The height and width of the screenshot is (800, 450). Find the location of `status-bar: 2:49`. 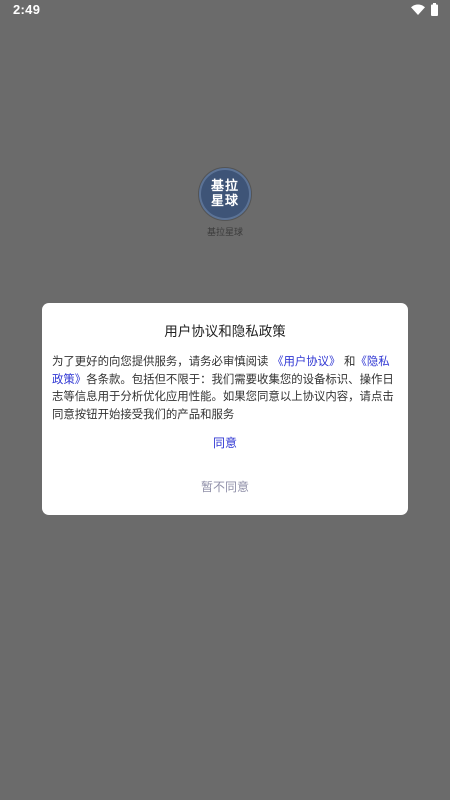

status-bar: 2:49 is located at coordinates (225, 11).